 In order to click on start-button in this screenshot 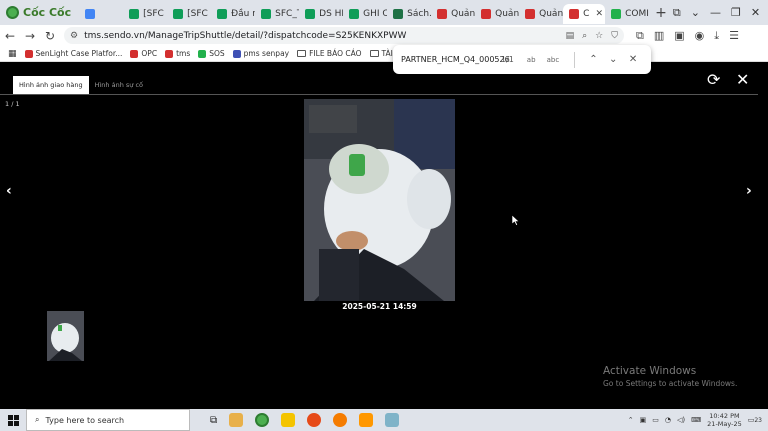, I will do `click(13, 420)`.